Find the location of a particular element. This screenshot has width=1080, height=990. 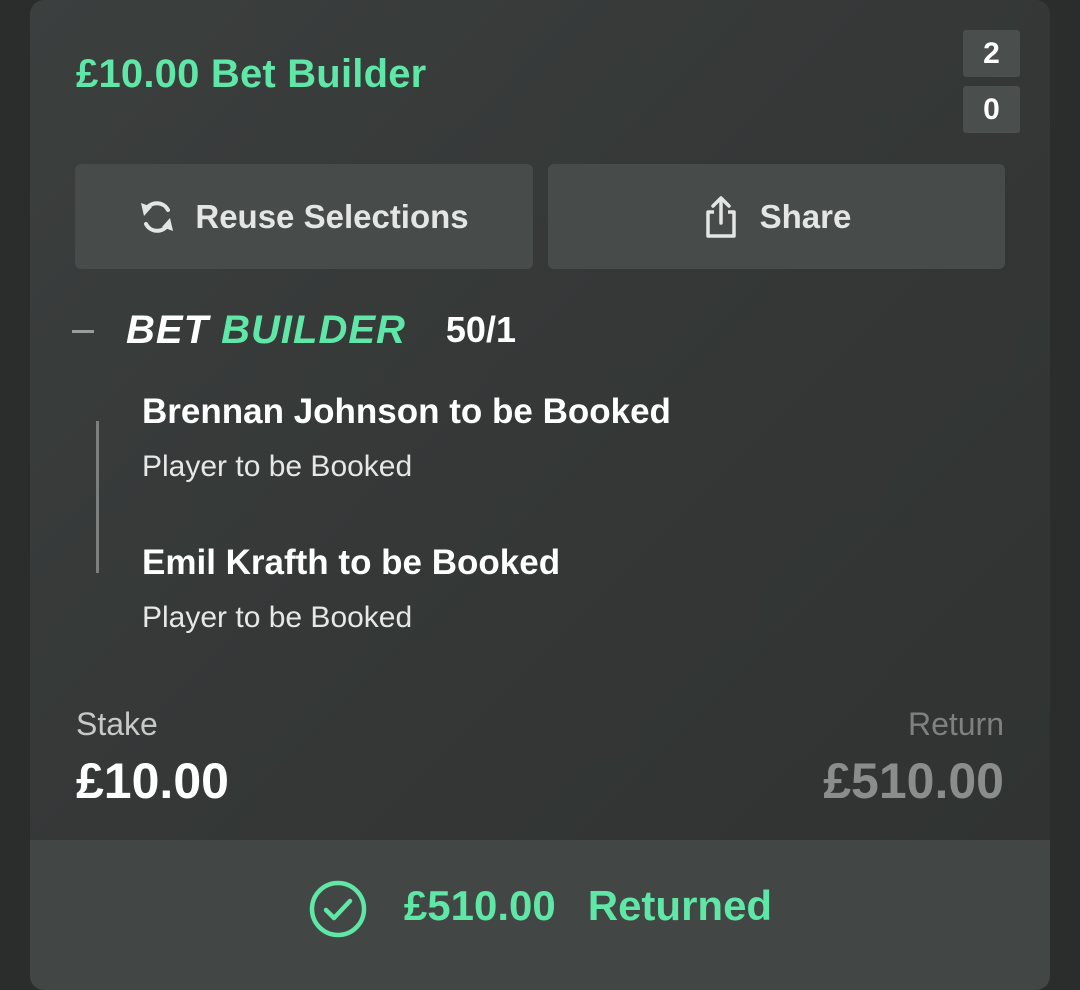

score-home: 2 is located at coordinates (991, 53).